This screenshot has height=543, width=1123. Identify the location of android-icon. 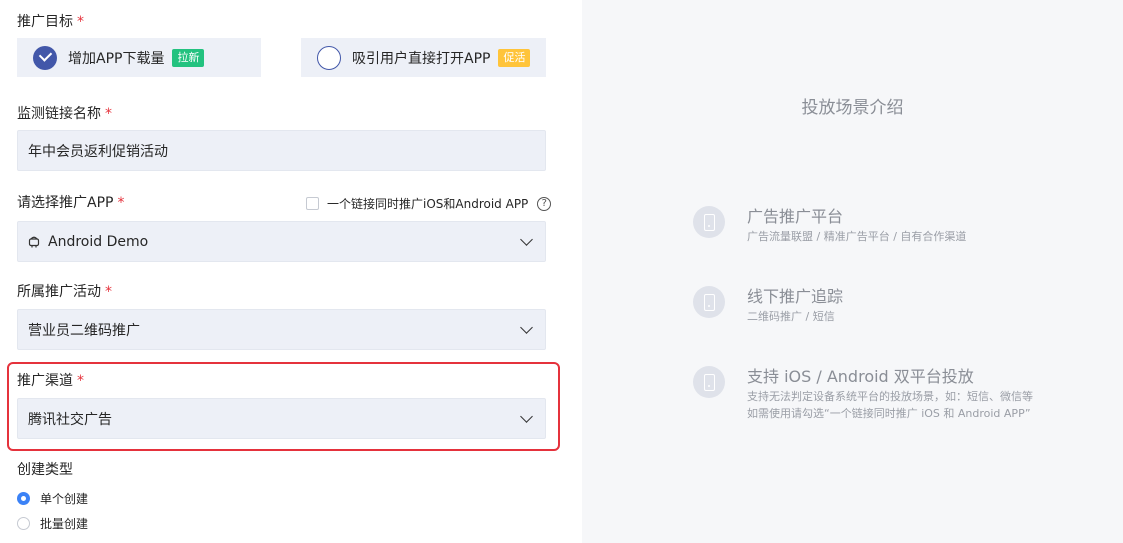
(34, 241).